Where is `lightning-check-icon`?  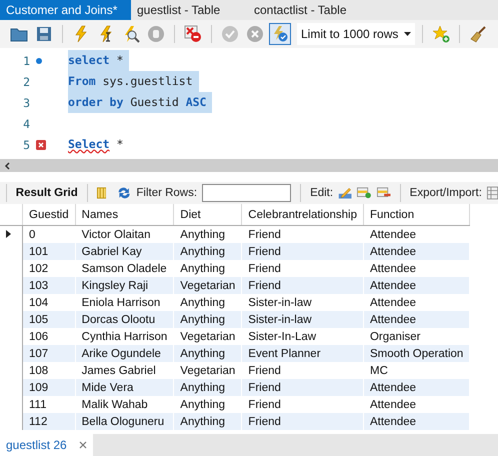 lightning-check-icon is located at coordinates (280, 34).